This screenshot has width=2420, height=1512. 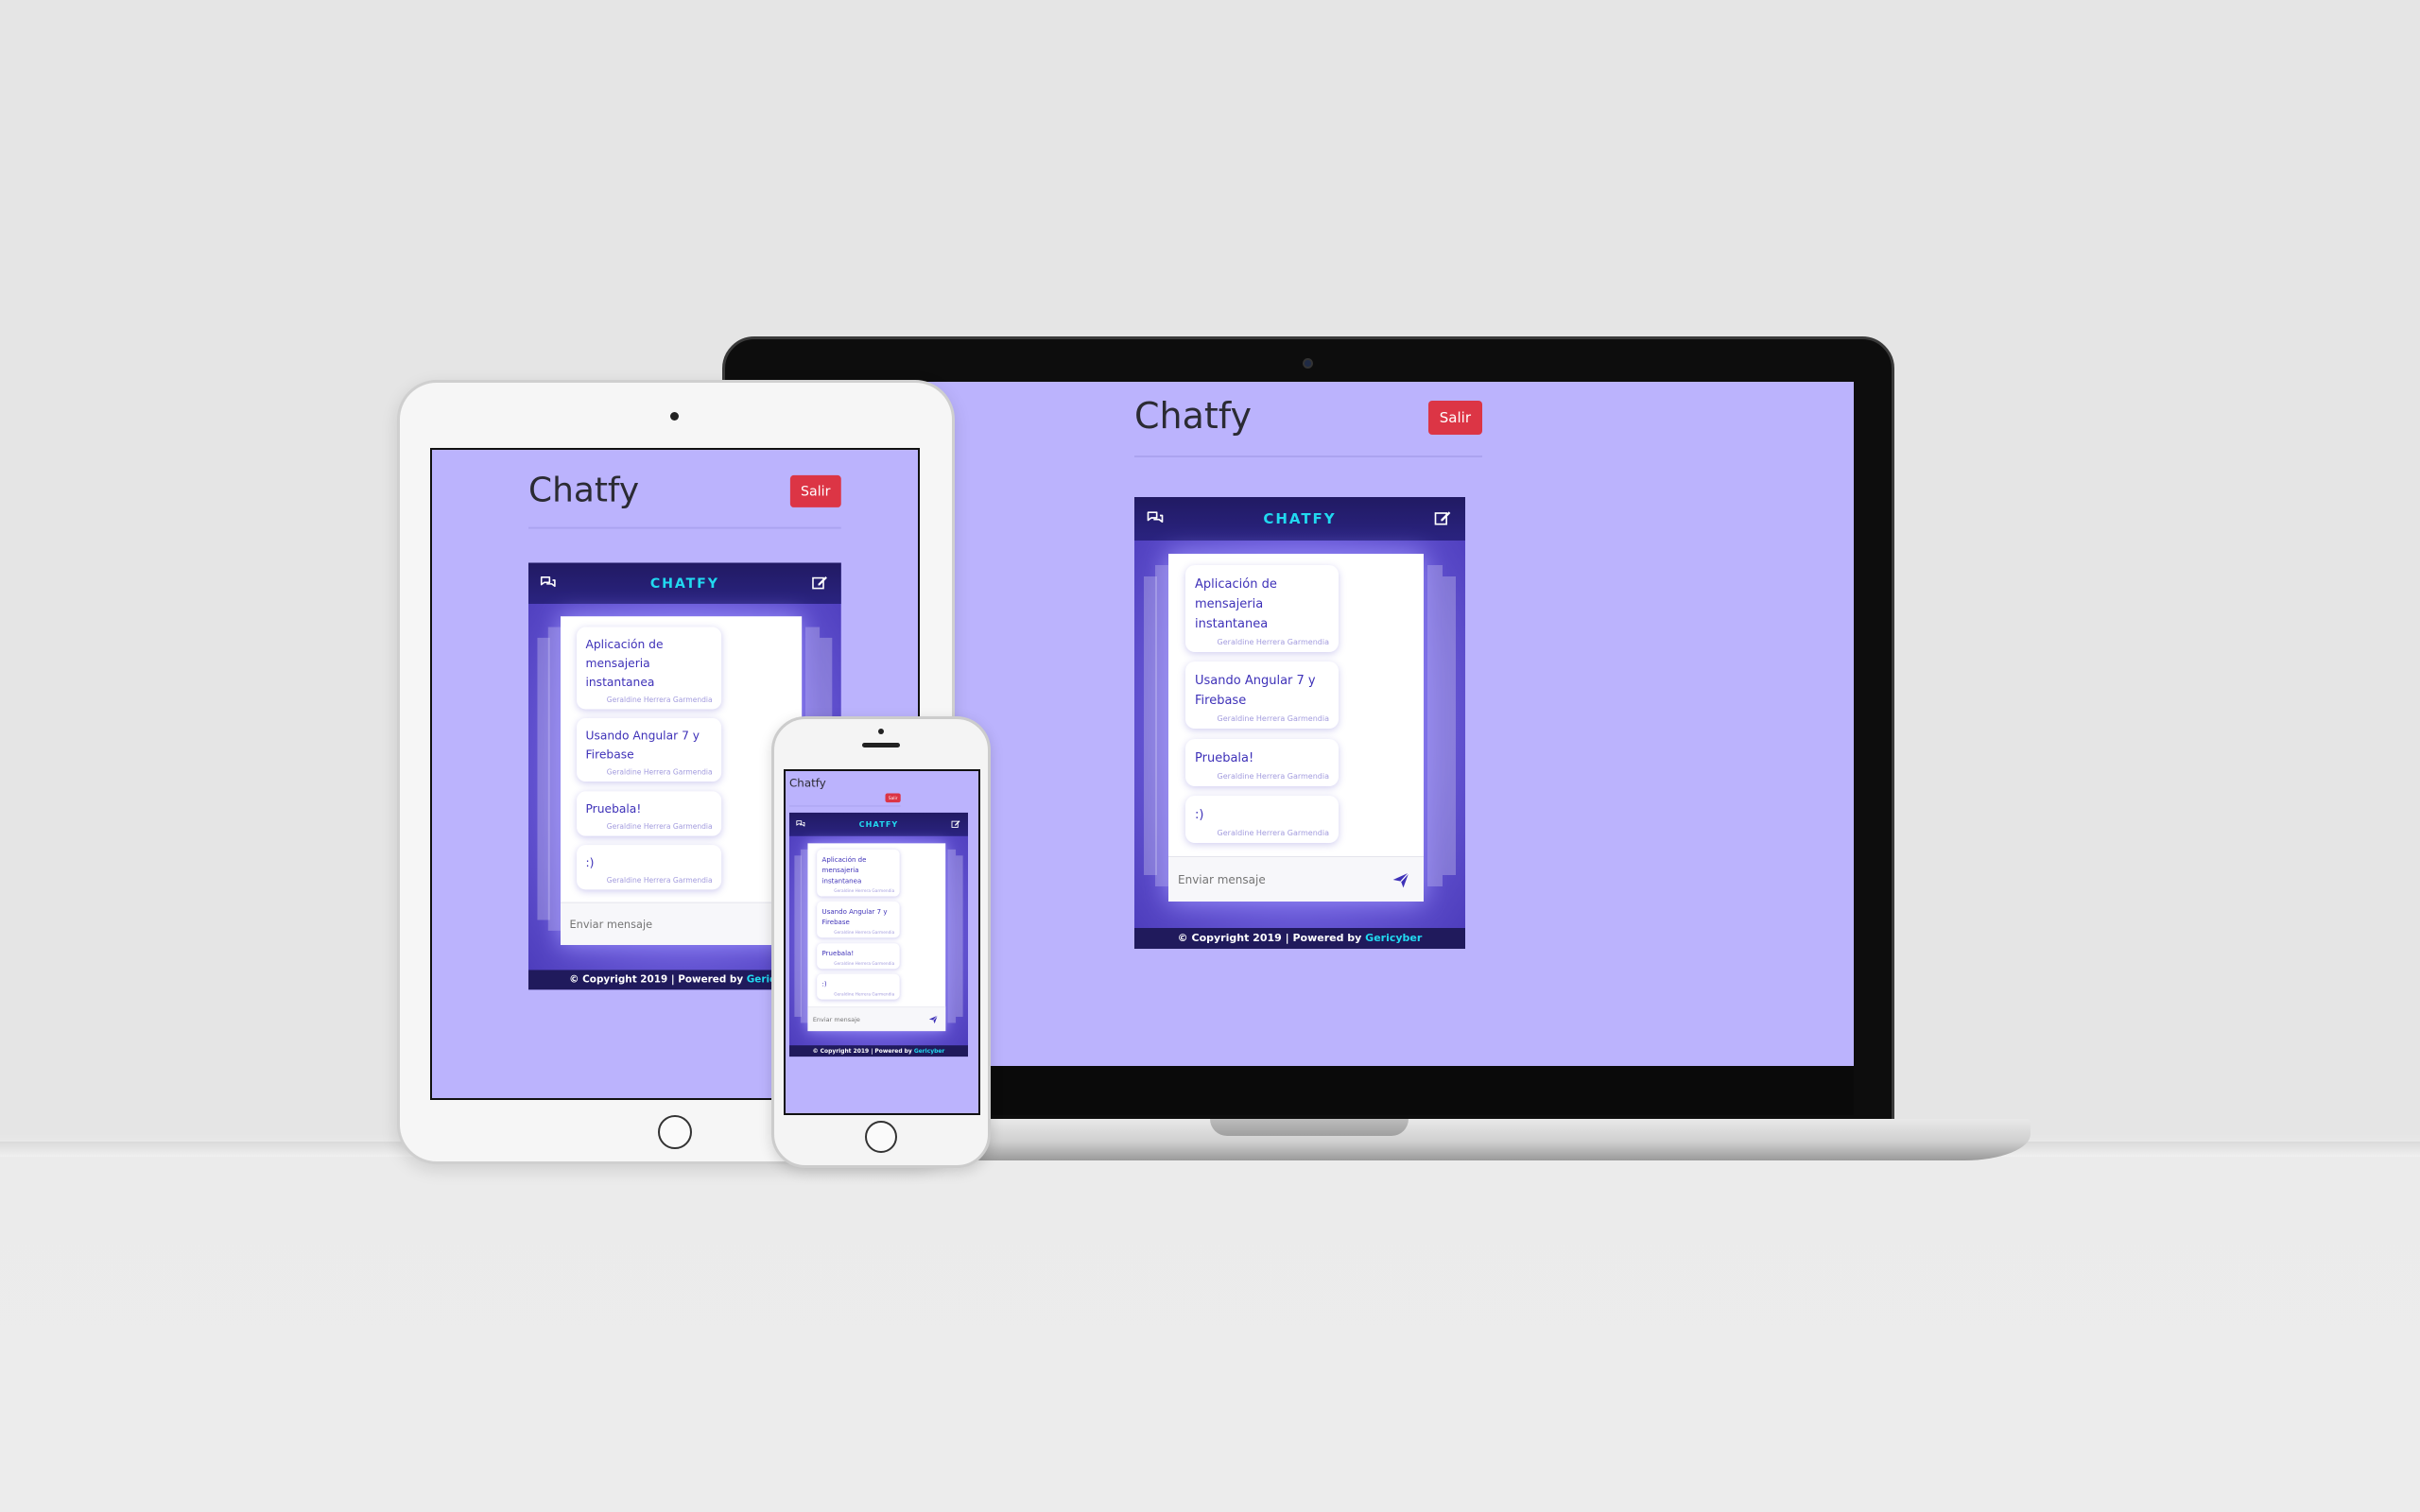 What do you see at coordinates (1308, 363) in the screenshot?
I see `laptop-camera` at bounding box center [1308, 363].